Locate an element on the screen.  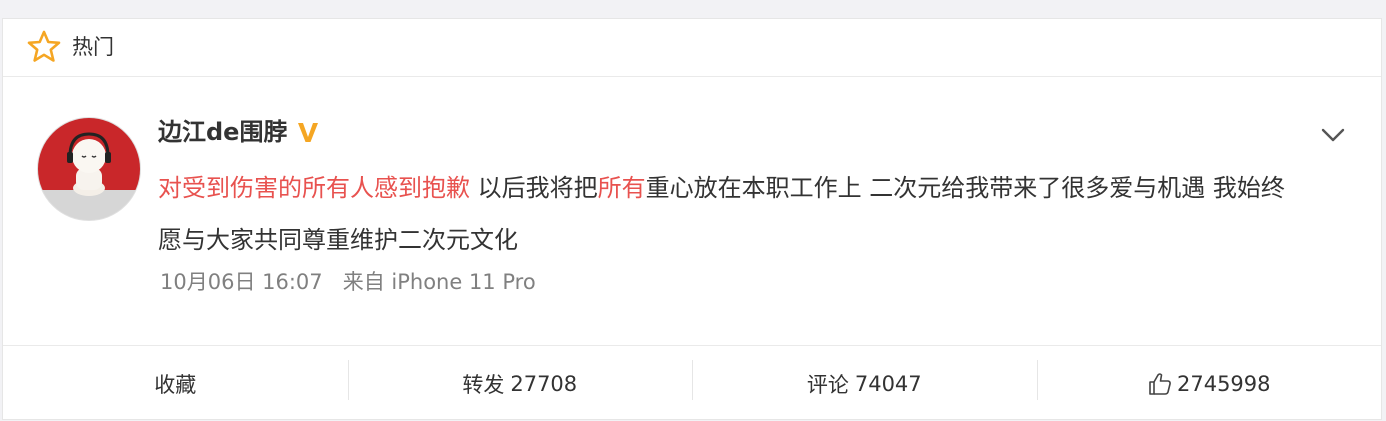
source-prefix: 来自 is located at coordinates (363, 282).